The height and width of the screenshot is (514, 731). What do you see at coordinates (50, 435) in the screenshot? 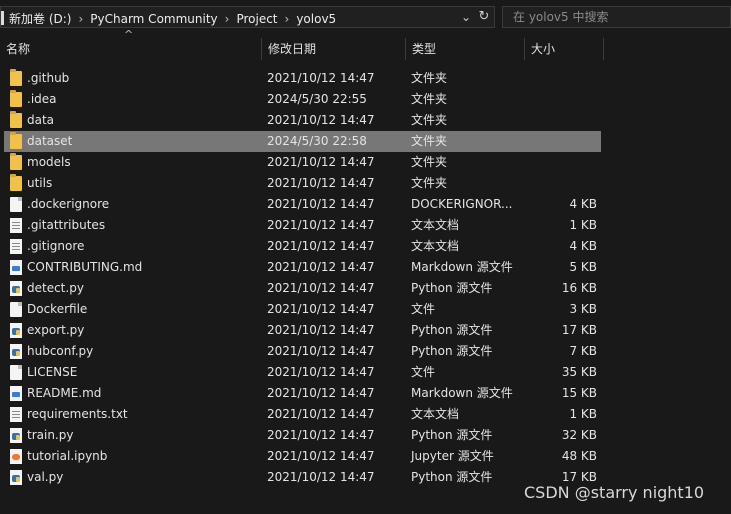
I see `file-name: train.py` at bounding box center [50, 435].